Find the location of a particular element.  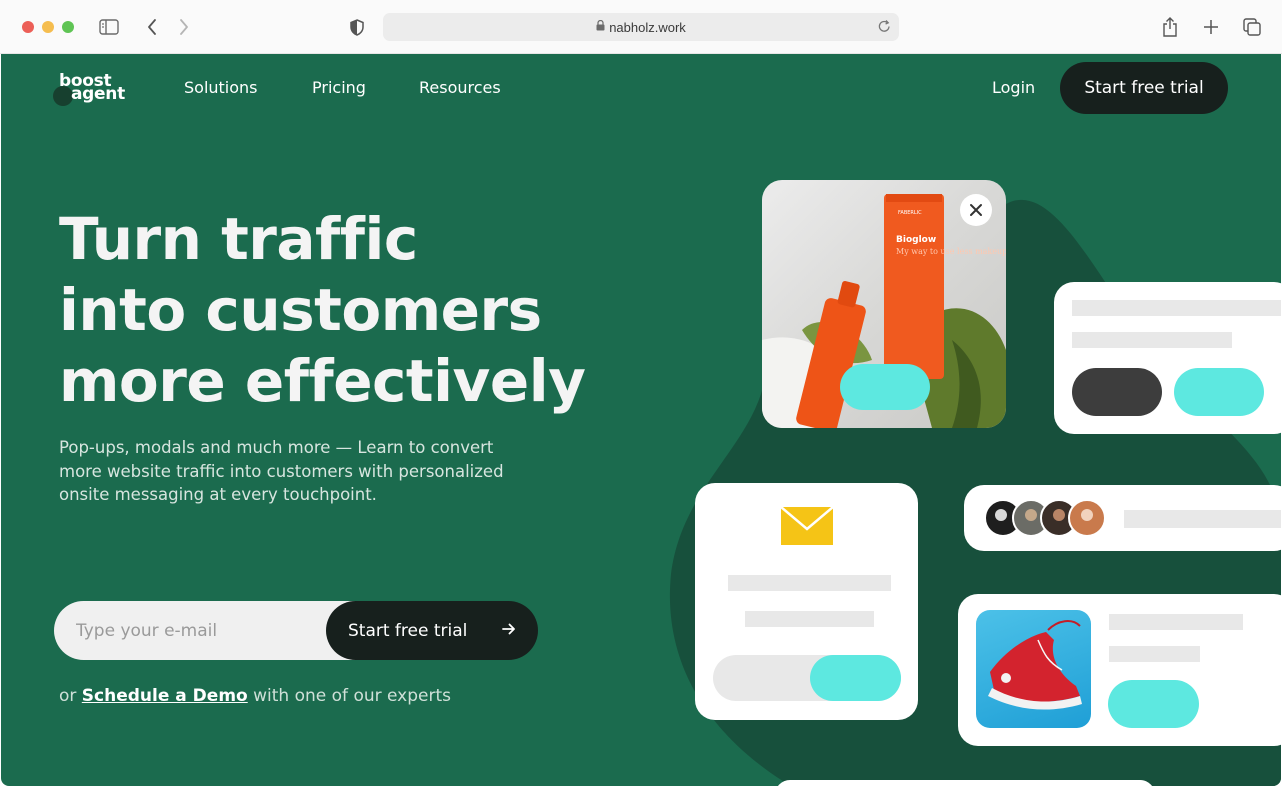

avatar-stack is located at coordinates (1045, 518).